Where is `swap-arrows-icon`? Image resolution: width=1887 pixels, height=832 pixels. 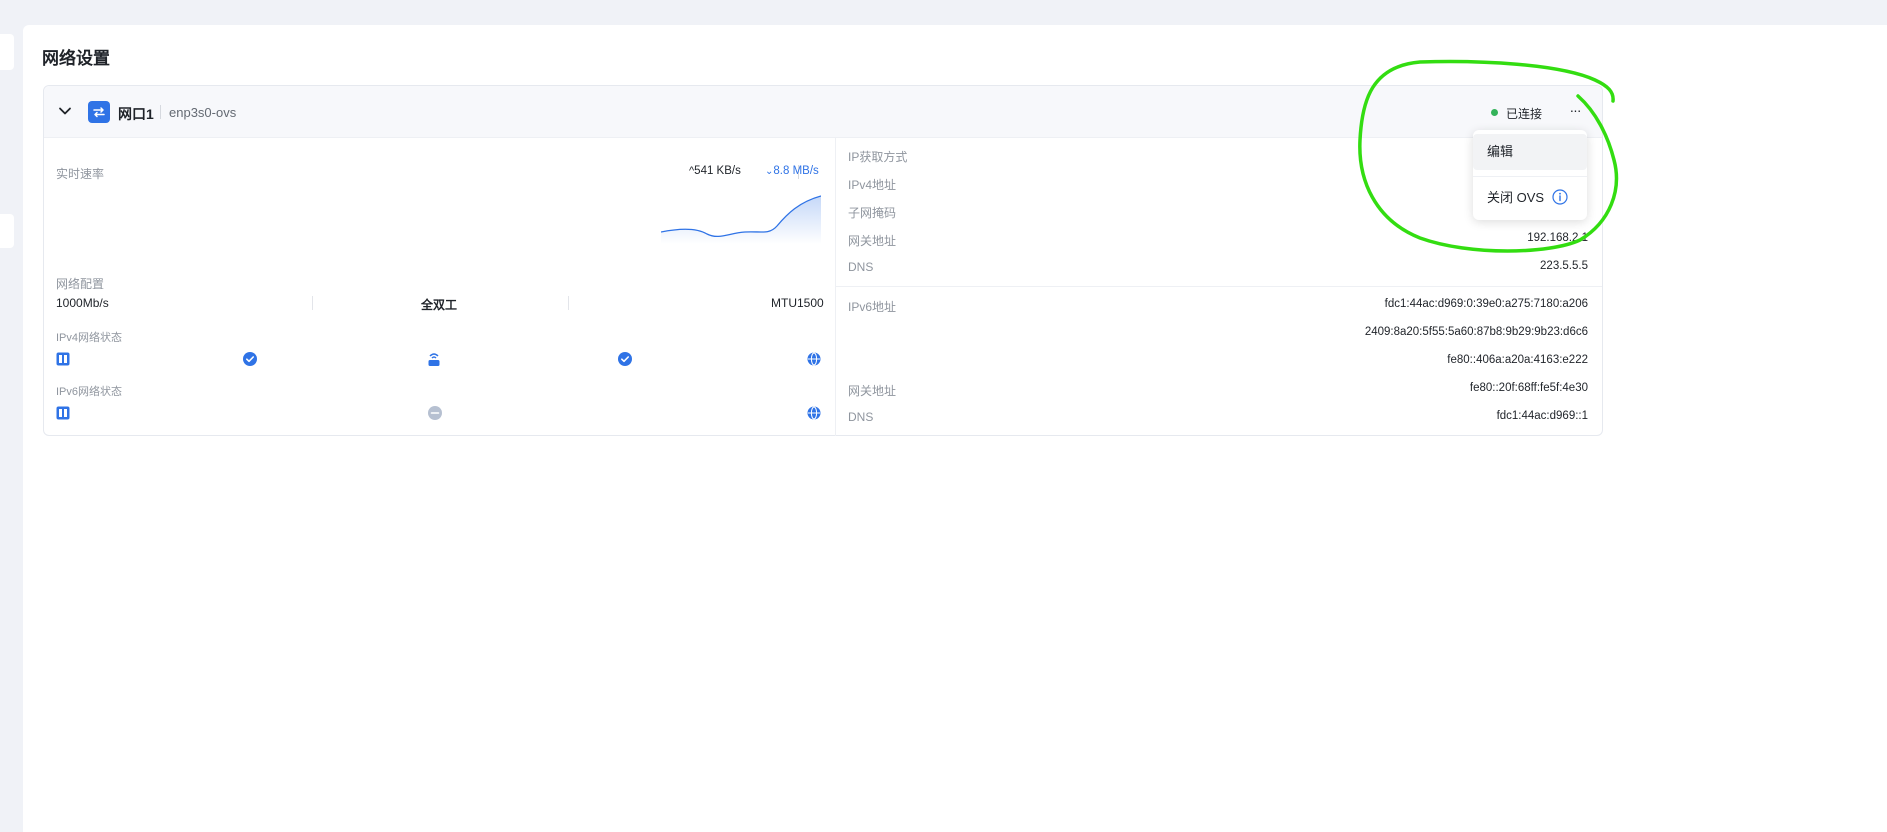
swap-arrows-icon is located at coordinates (99, 112).